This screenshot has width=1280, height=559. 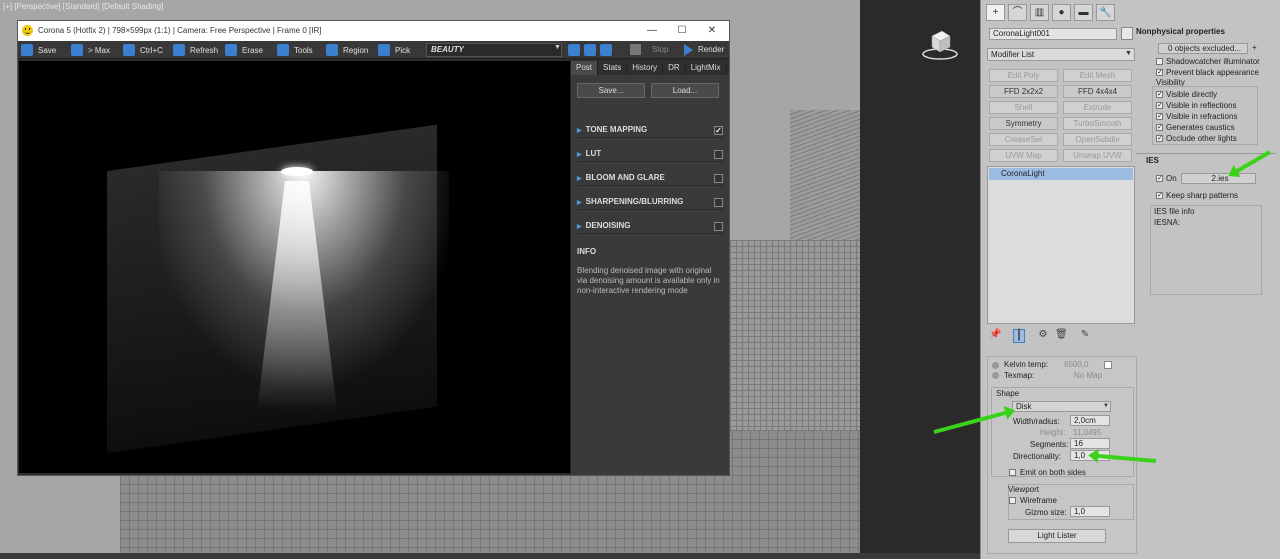 What do you see at coordinates (711, 49) in the screenshot?
I see `render-button: Render` at bounding box center [711, 49].